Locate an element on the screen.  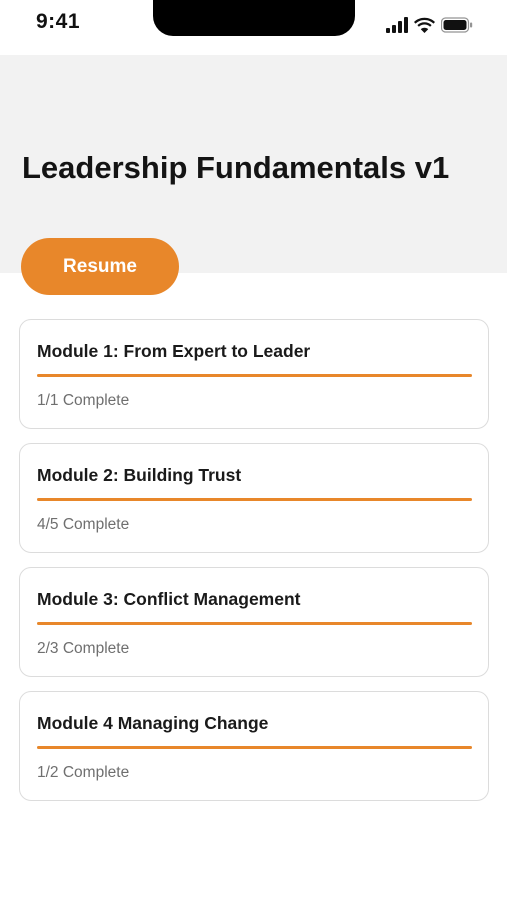
status-icons is located at coordinates (429, 25).